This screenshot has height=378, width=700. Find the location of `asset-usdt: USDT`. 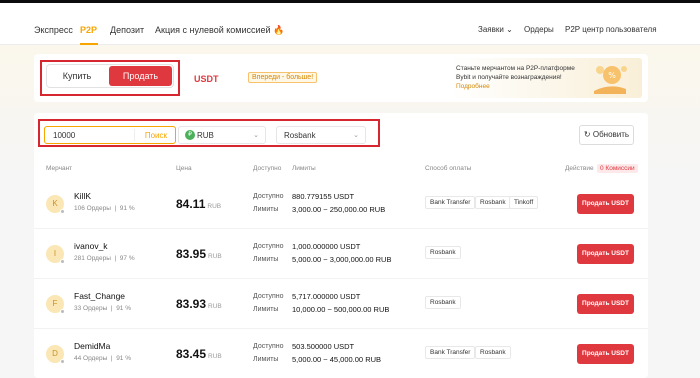

asset-usdt: USDT is located at coordinates (206, 79).